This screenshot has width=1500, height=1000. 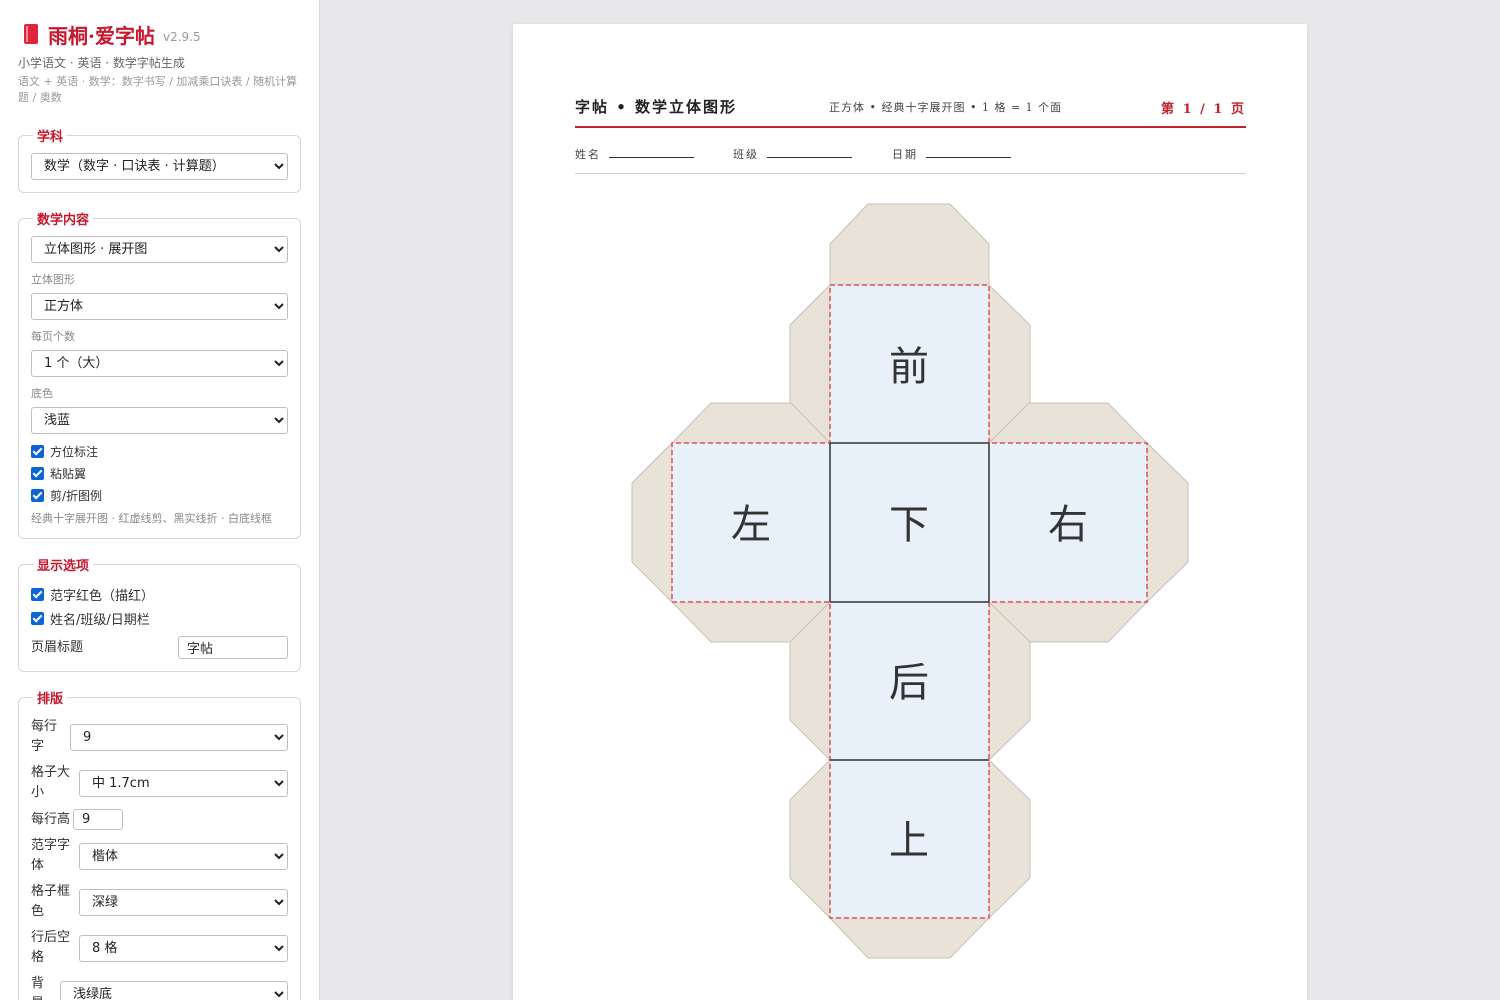 I want to click on face-label-top: 上, so click(x=909, y=841).